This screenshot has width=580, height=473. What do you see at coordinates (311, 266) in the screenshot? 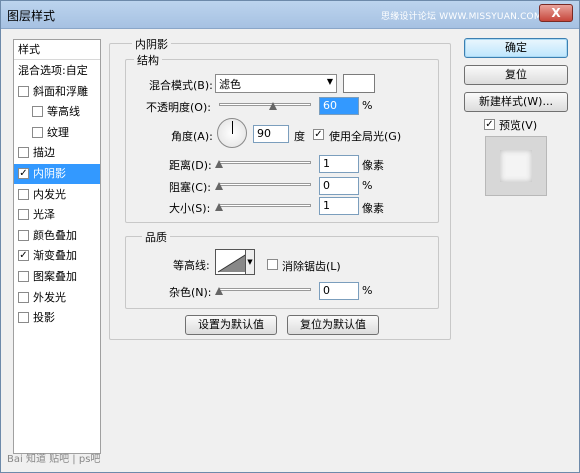
I see `antialias-label: 消除锯齿(L)` at bounding box center [311, 266].